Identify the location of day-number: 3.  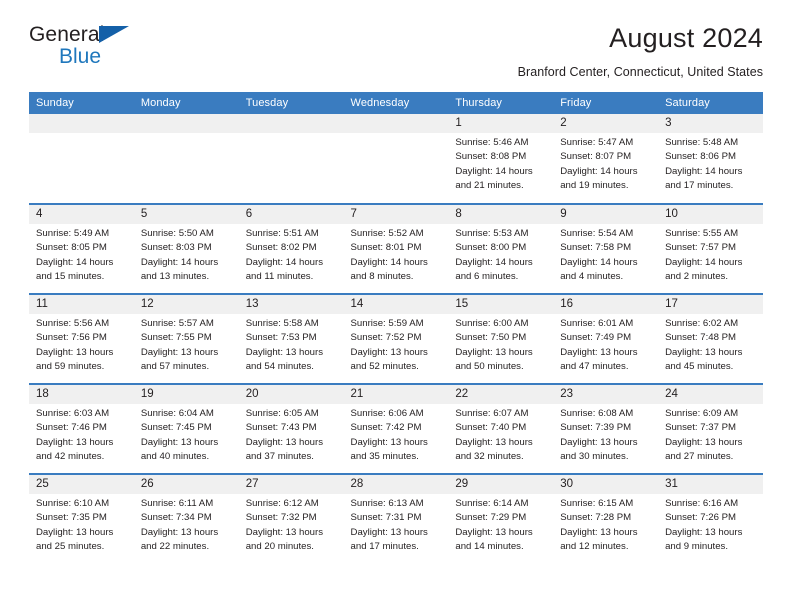
(710, 123).